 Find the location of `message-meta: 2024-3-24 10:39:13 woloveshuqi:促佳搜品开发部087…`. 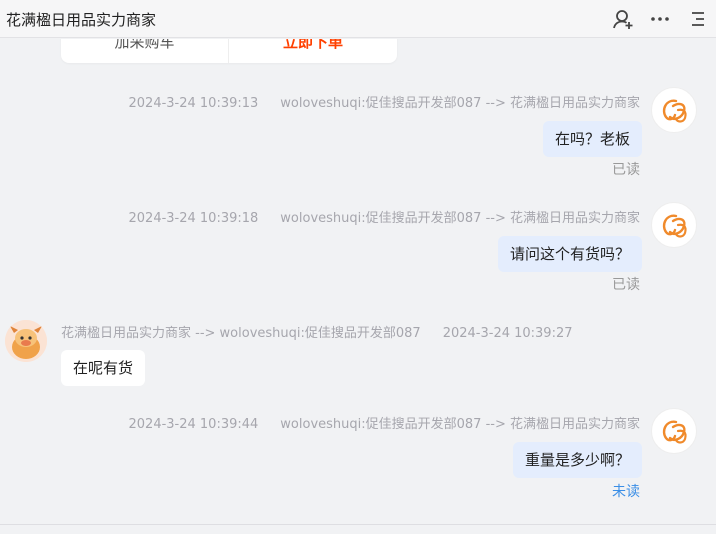

message-meta: 2024-3-24 10:39:13 woloveshuqi:促佳搜品开发部087… is located at coordinates (385, 101).